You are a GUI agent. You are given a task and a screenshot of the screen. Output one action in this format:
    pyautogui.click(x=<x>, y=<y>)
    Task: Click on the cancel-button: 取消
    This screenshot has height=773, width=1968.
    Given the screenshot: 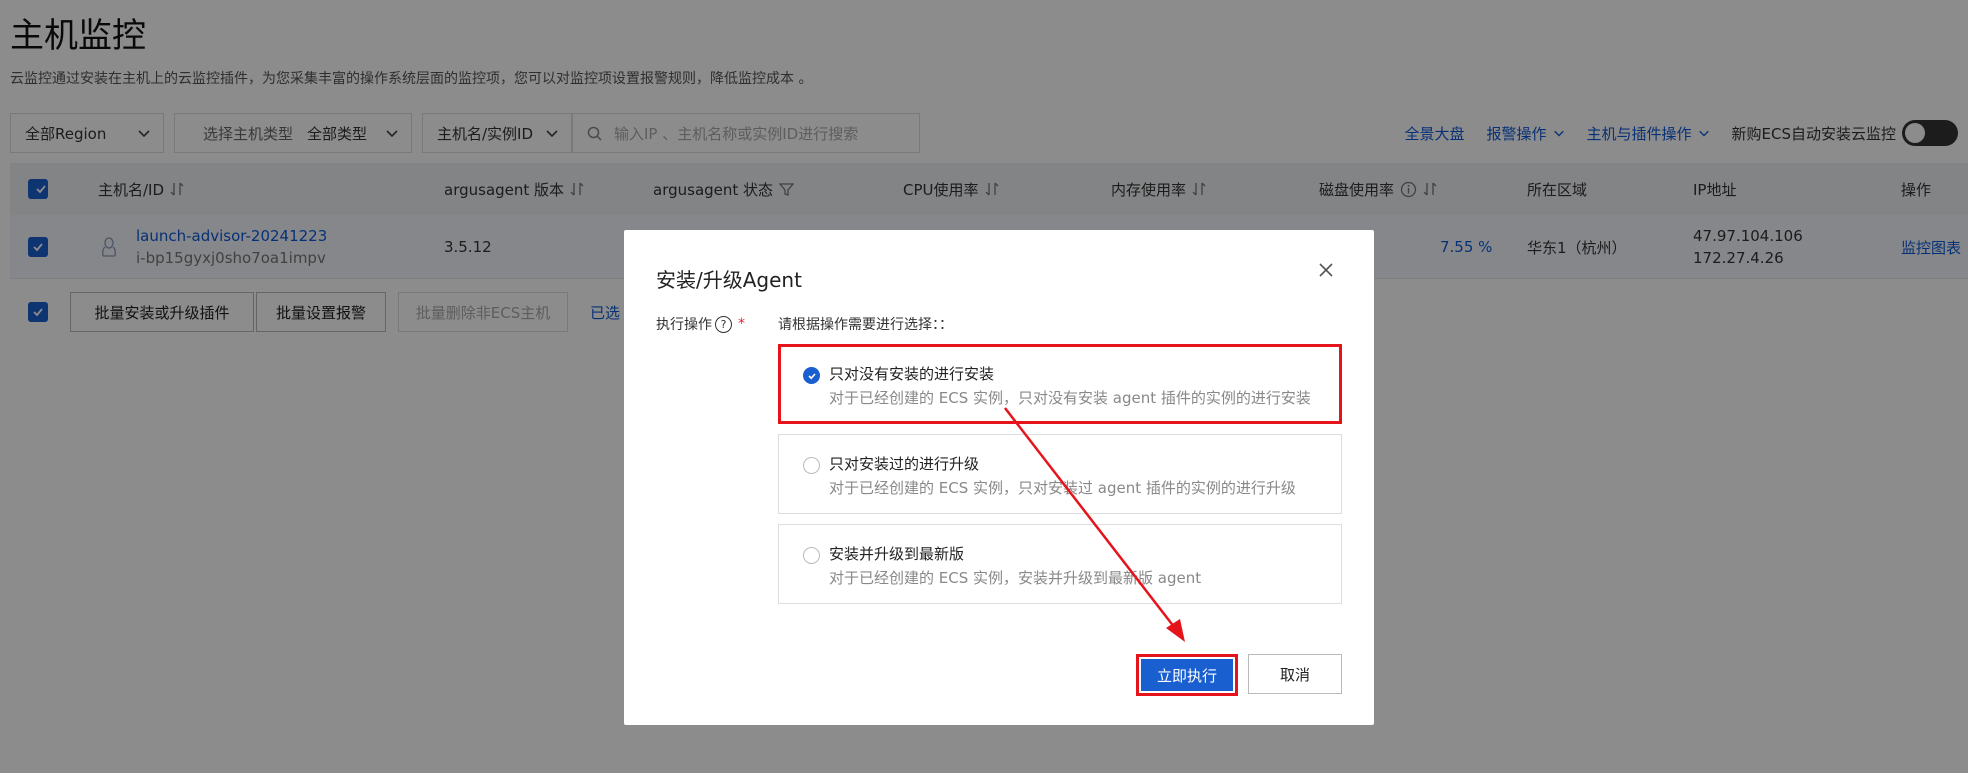 What is the action you would take?
    pyautogui.click(x=1295, y=674)
    